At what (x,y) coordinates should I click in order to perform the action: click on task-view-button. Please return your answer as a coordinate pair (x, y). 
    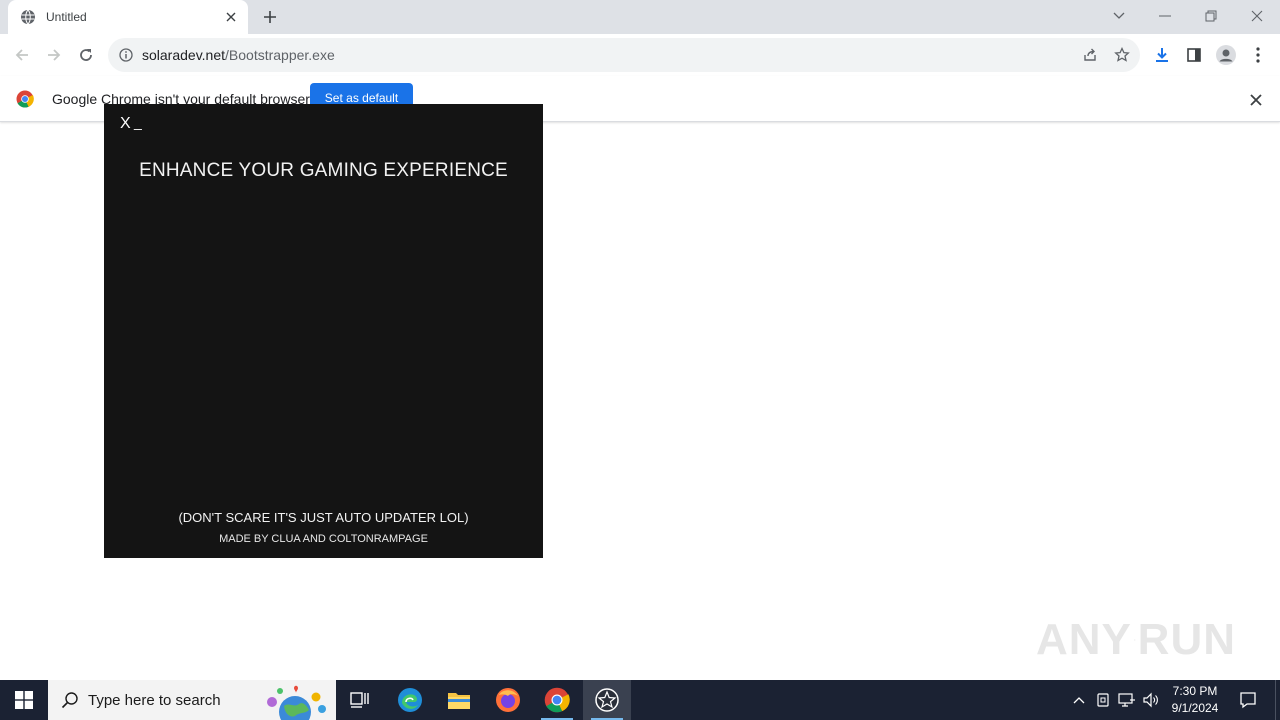
    Looking at the image, I should click on (360, 700).